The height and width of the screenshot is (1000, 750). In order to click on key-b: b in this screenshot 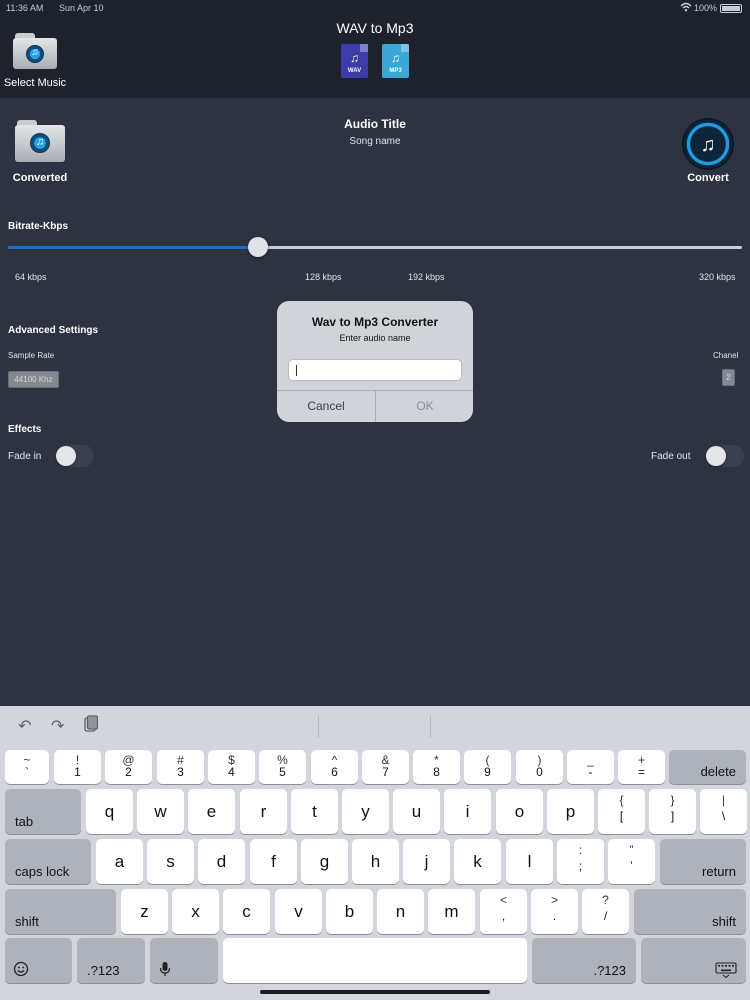, I will do `click(349, 911)`.